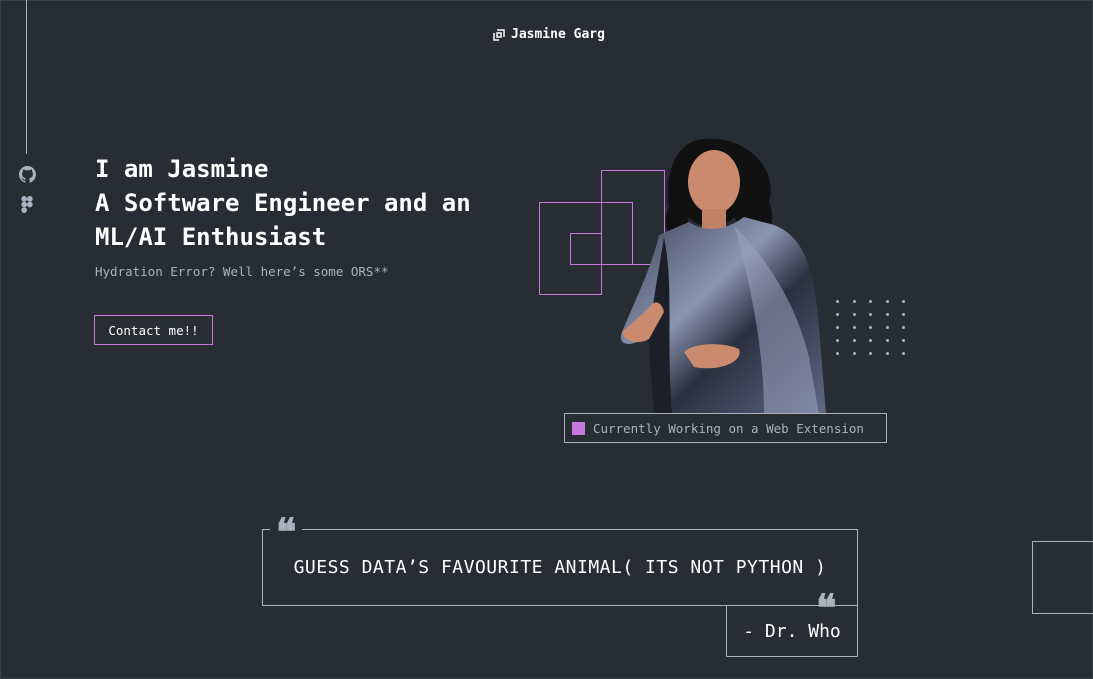 This screenshot has height=679, width=1093. What do you see at coordinates (27, 174) in the screenshot?
I see `github-icon` at bounding box center [27, 174].